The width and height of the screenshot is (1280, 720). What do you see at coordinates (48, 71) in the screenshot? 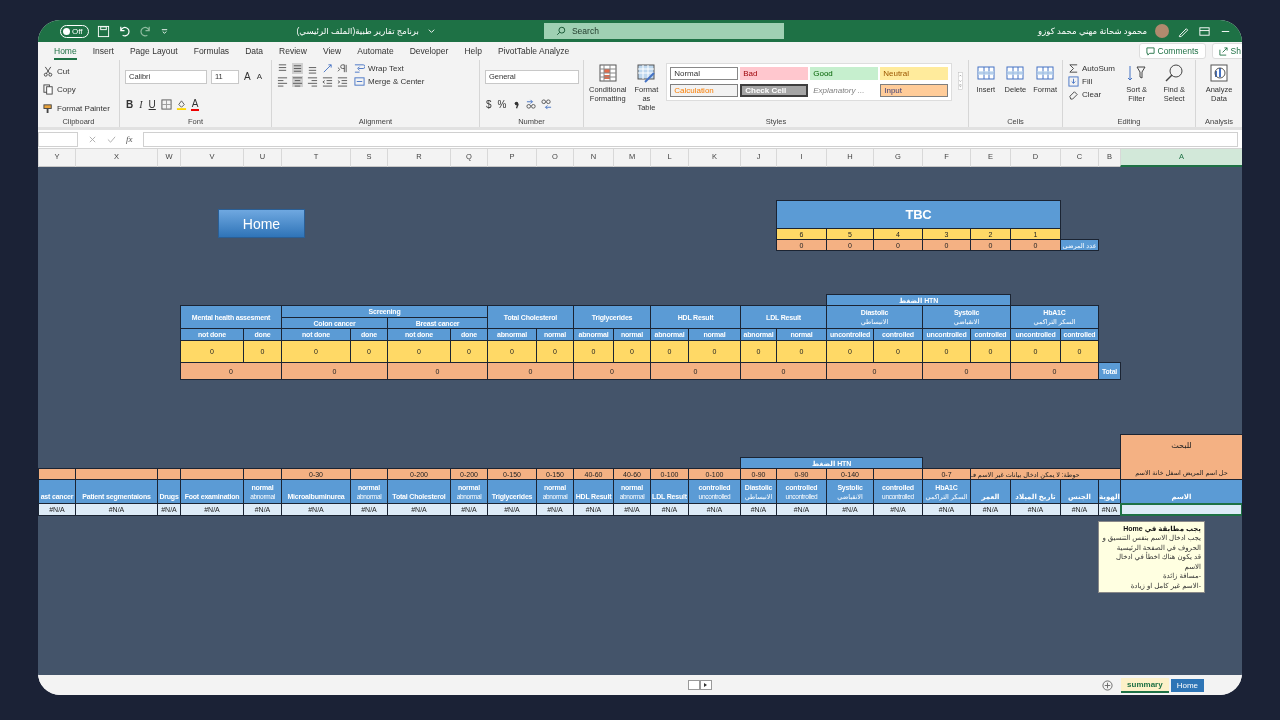
I see `scissors-icon` at bounding box center [48, 71].